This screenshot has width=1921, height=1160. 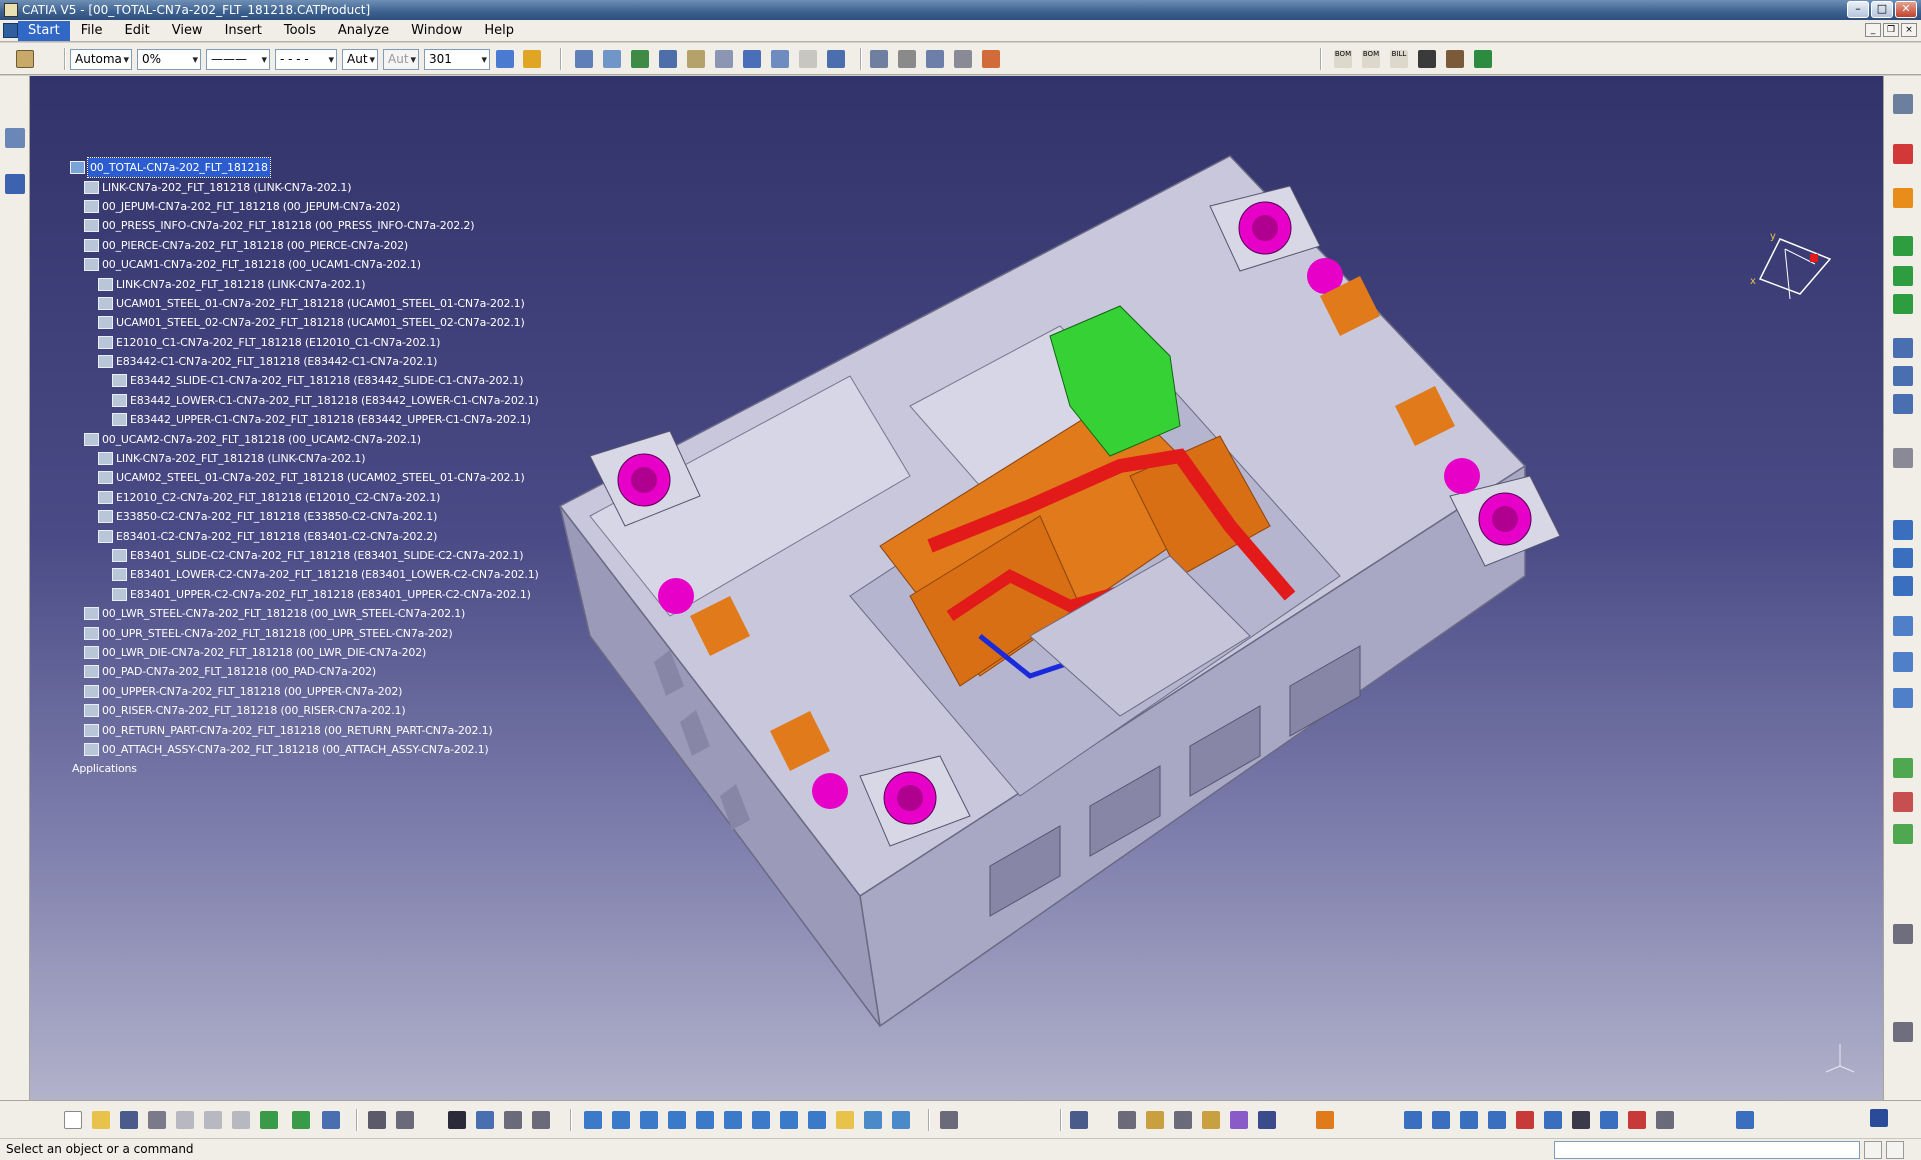 What do you see at coordinates (780, 59) in the screenshot?
I see `stop-manipulate-icon` at bounding box center [780, 59].